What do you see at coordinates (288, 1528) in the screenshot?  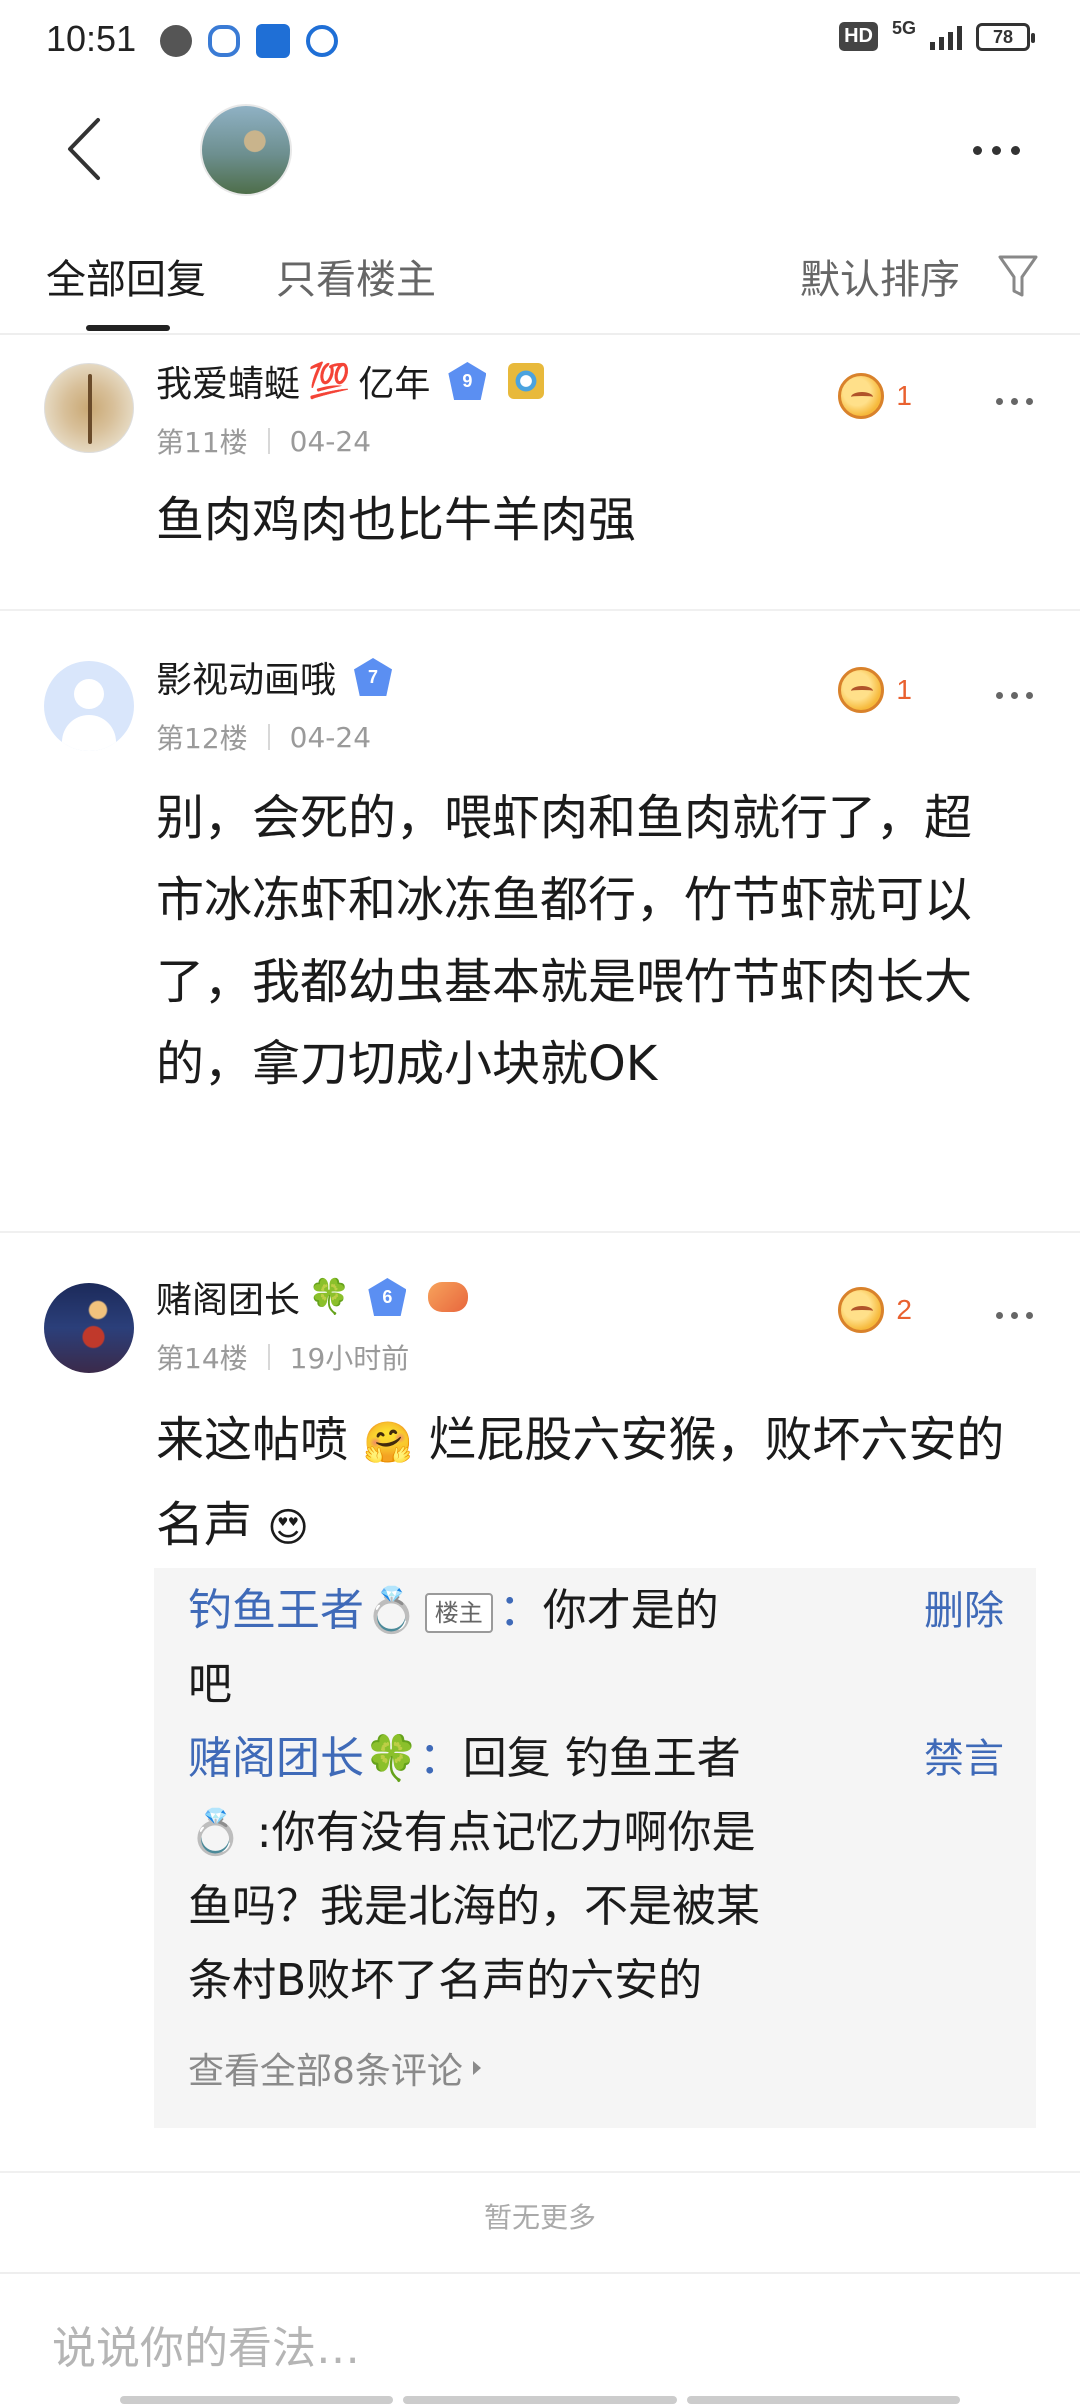 I see `heart-eyes-icon: 😍` at bounding box center [288, 1528].